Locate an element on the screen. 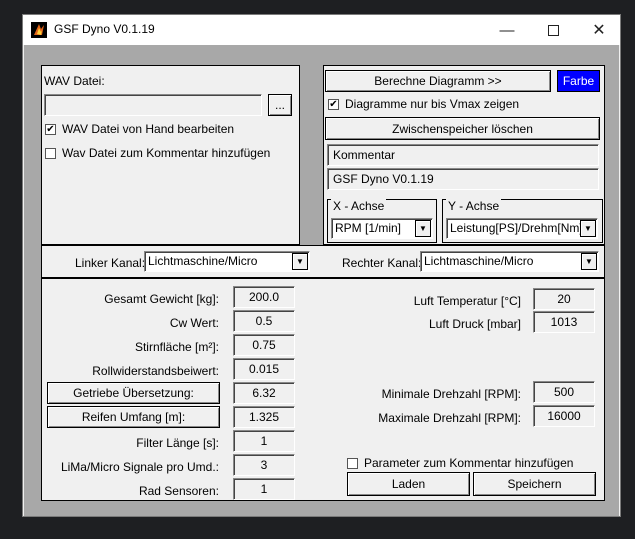  wheel-sensors-label: Rad Sensoren: is located at coordinates (178, 491).